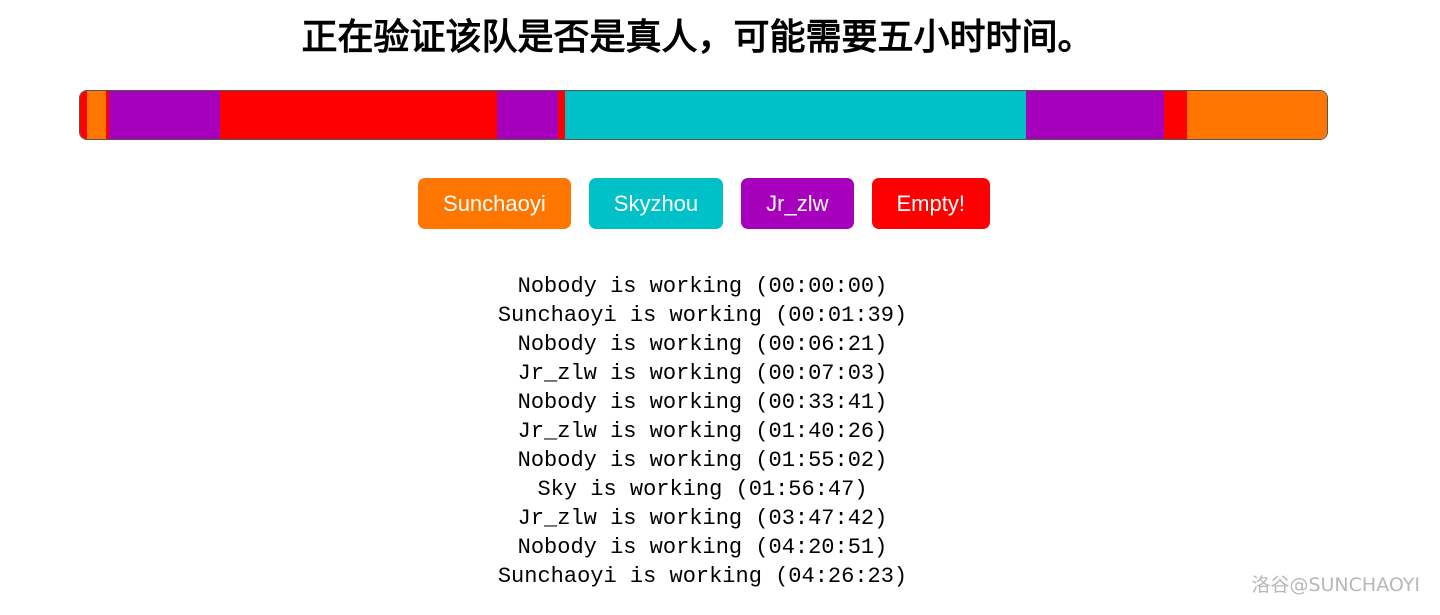  I want to click on legend-button-jr-zlw: Jr_zlw, so click(797, 203).